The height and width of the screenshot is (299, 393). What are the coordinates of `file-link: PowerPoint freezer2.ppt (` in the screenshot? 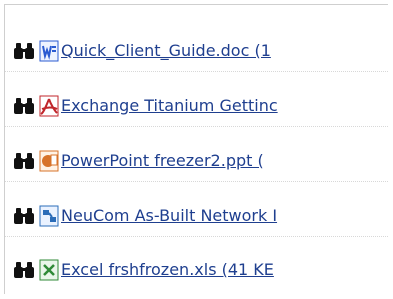 It's located at (162, 161).